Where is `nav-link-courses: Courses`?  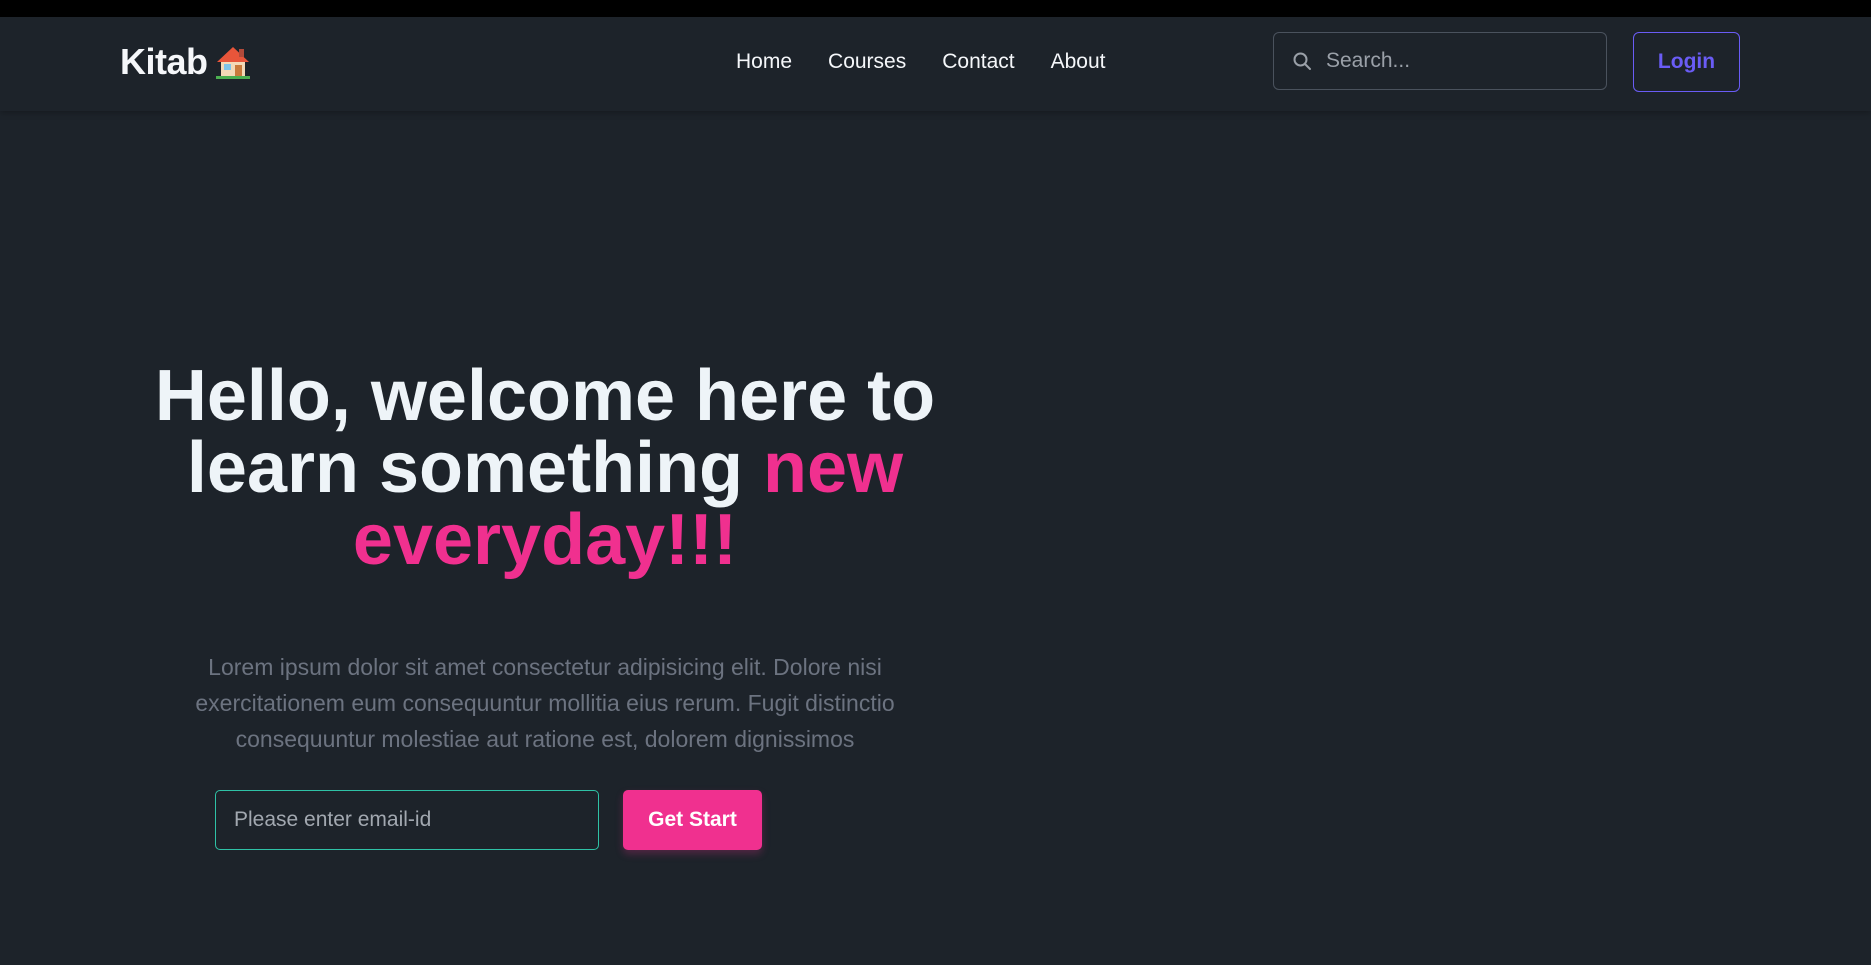 nav-link-courses: Courses is located at coordinates (867, 62).